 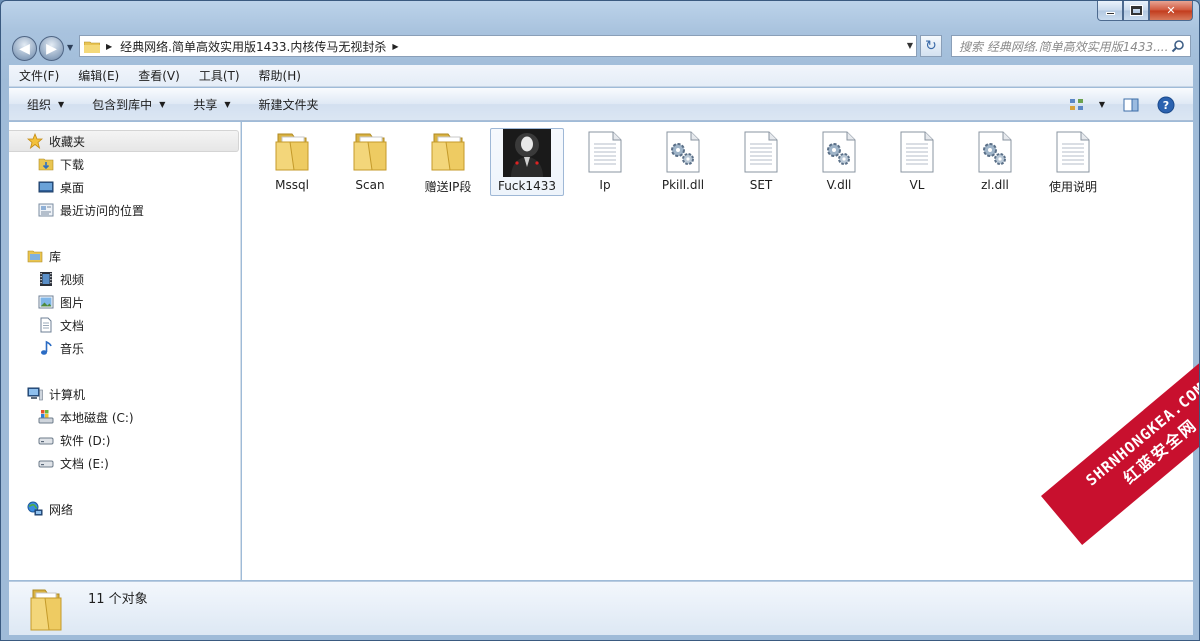 I want to click on file-item-text: SET, so click(x=761, y=162).